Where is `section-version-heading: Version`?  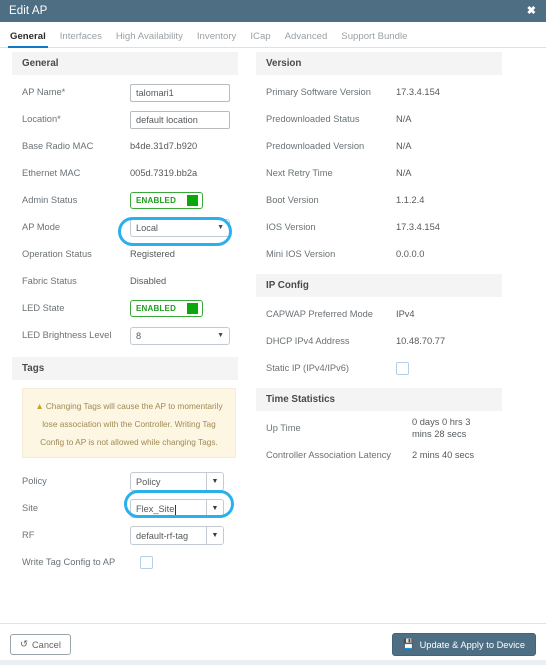 section-version-heading: Version is located at coordinates (379, 63).